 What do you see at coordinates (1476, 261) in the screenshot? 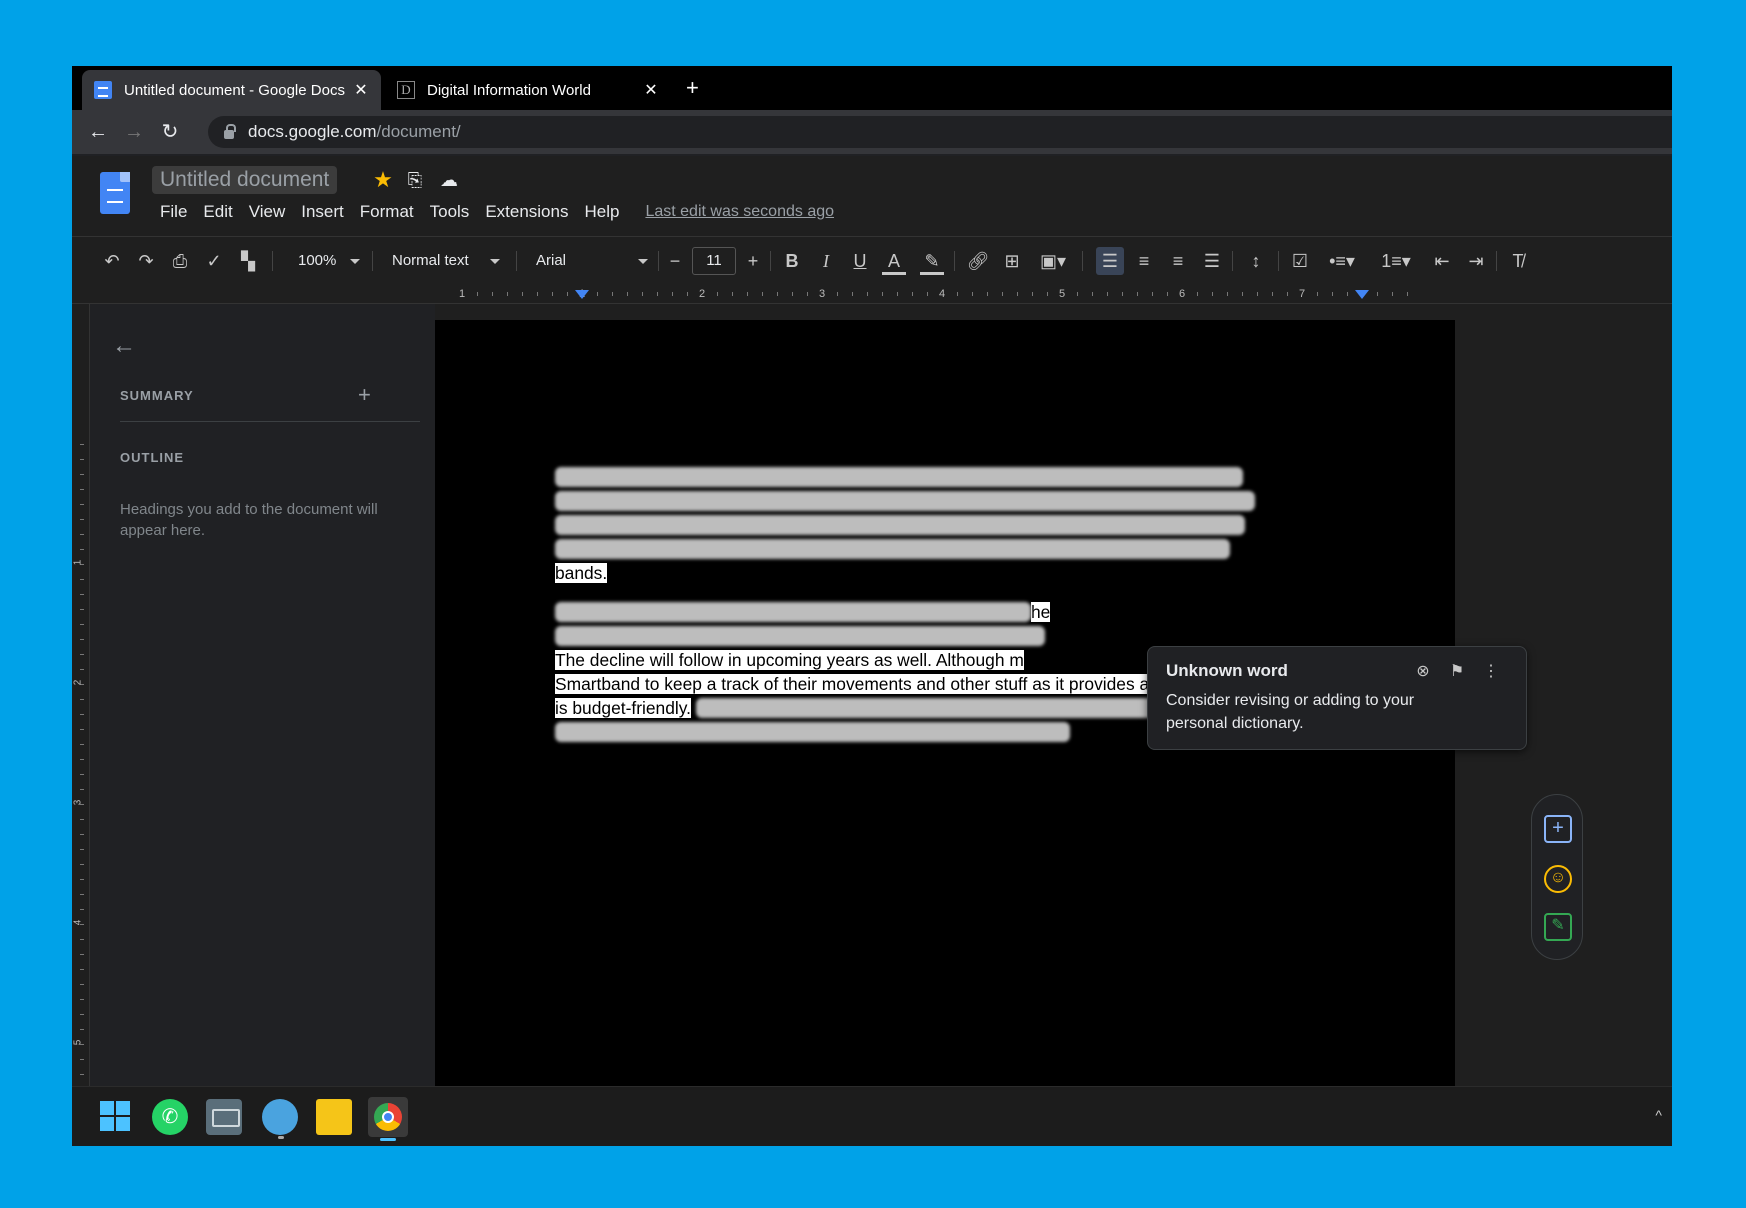
I see `increase-indent-icon: ⇥` at bounding box center [1476, 261].